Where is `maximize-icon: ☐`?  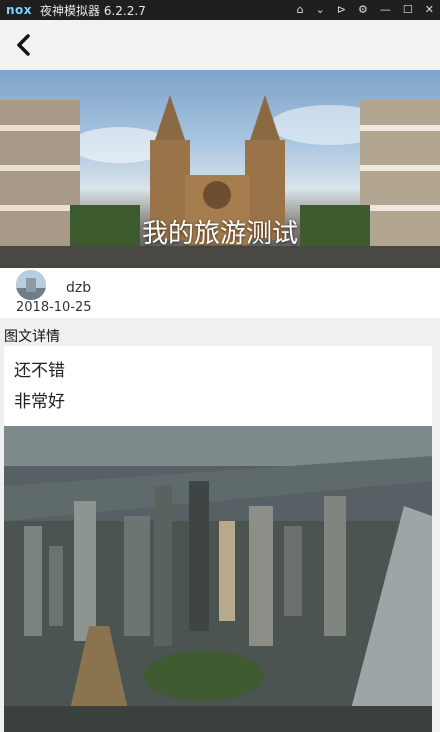
maximize-icon: ☐ is located at coordinates (408, 10).